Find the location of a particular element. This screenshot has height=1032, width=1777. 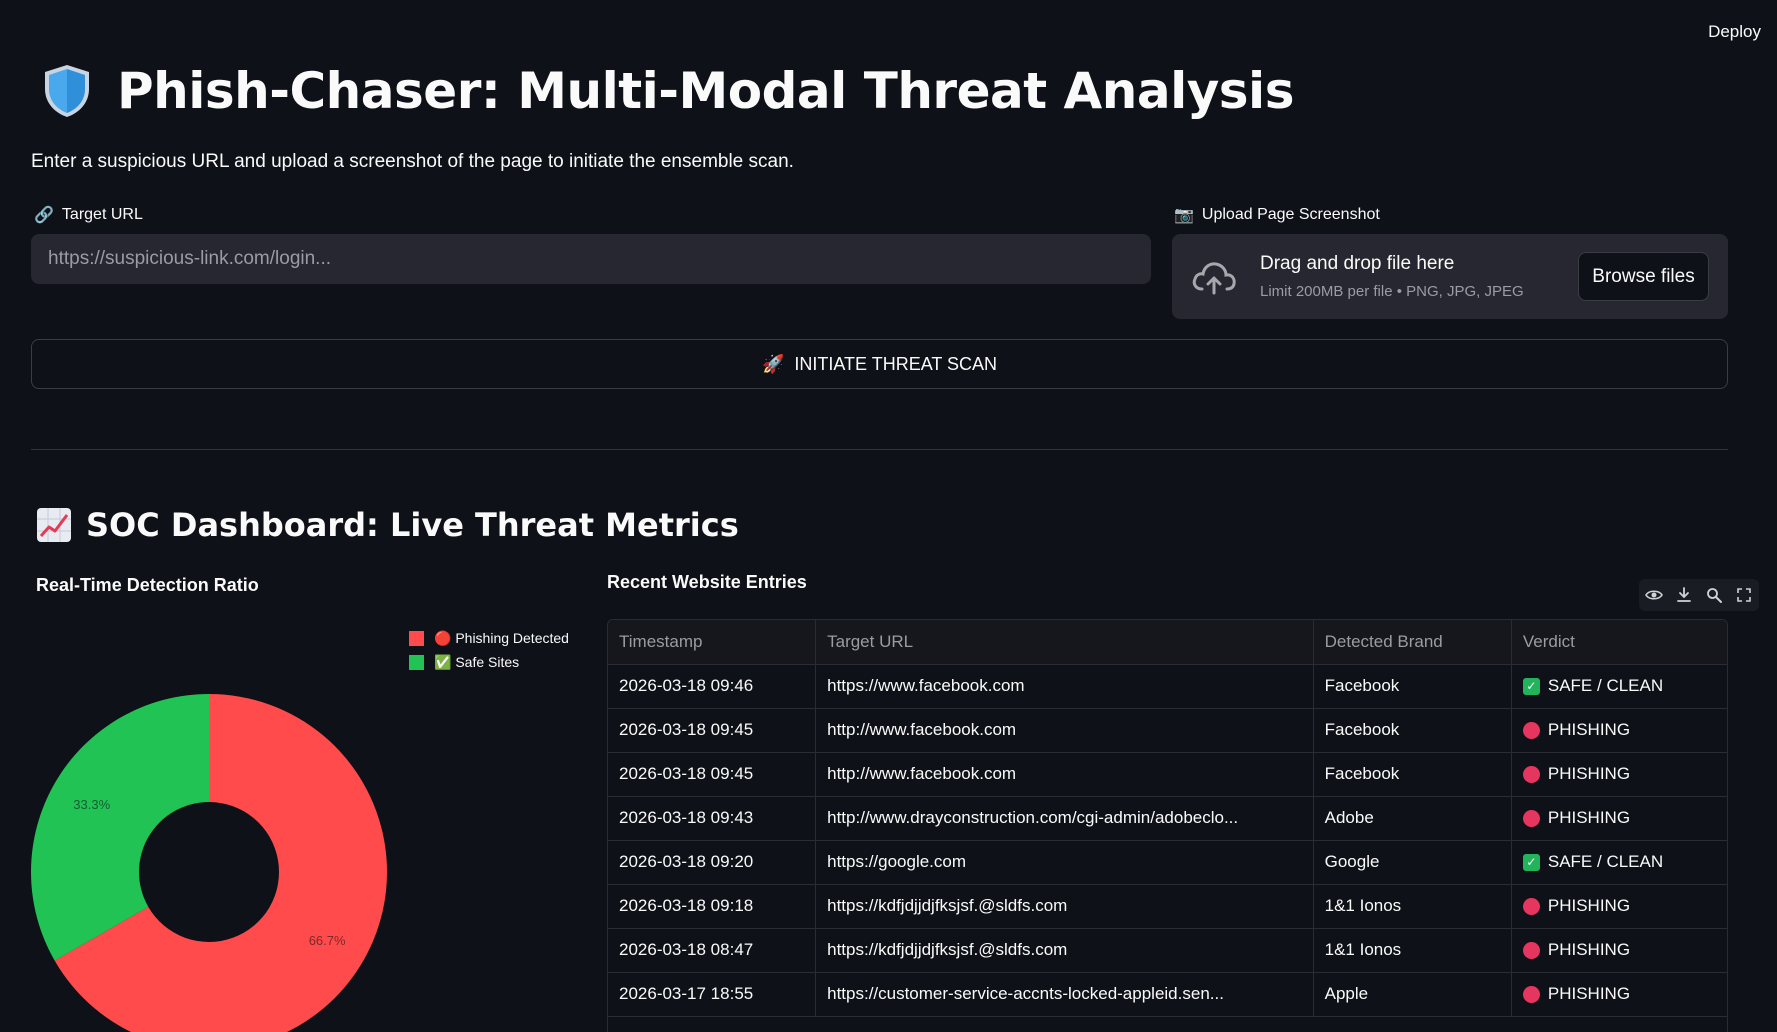

uploader-label-text: Upload Page Screenshot is located at coordinates (1290, 214).